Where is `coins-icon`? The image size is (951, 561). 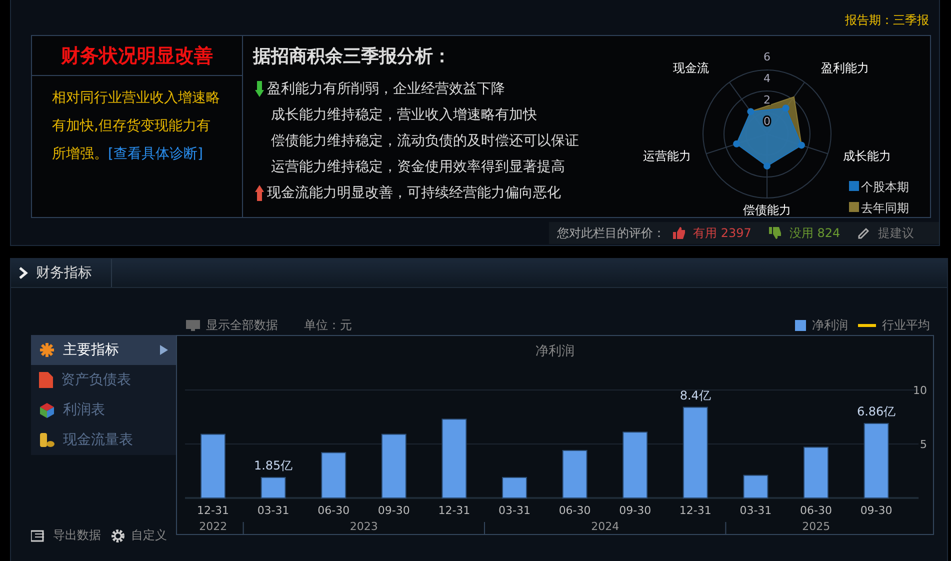 coins-icon is located at coordinates (47, 440).